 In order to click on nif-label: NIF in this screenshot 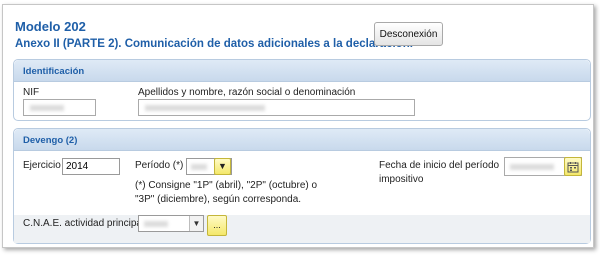, I will do `click(31, 92)`.